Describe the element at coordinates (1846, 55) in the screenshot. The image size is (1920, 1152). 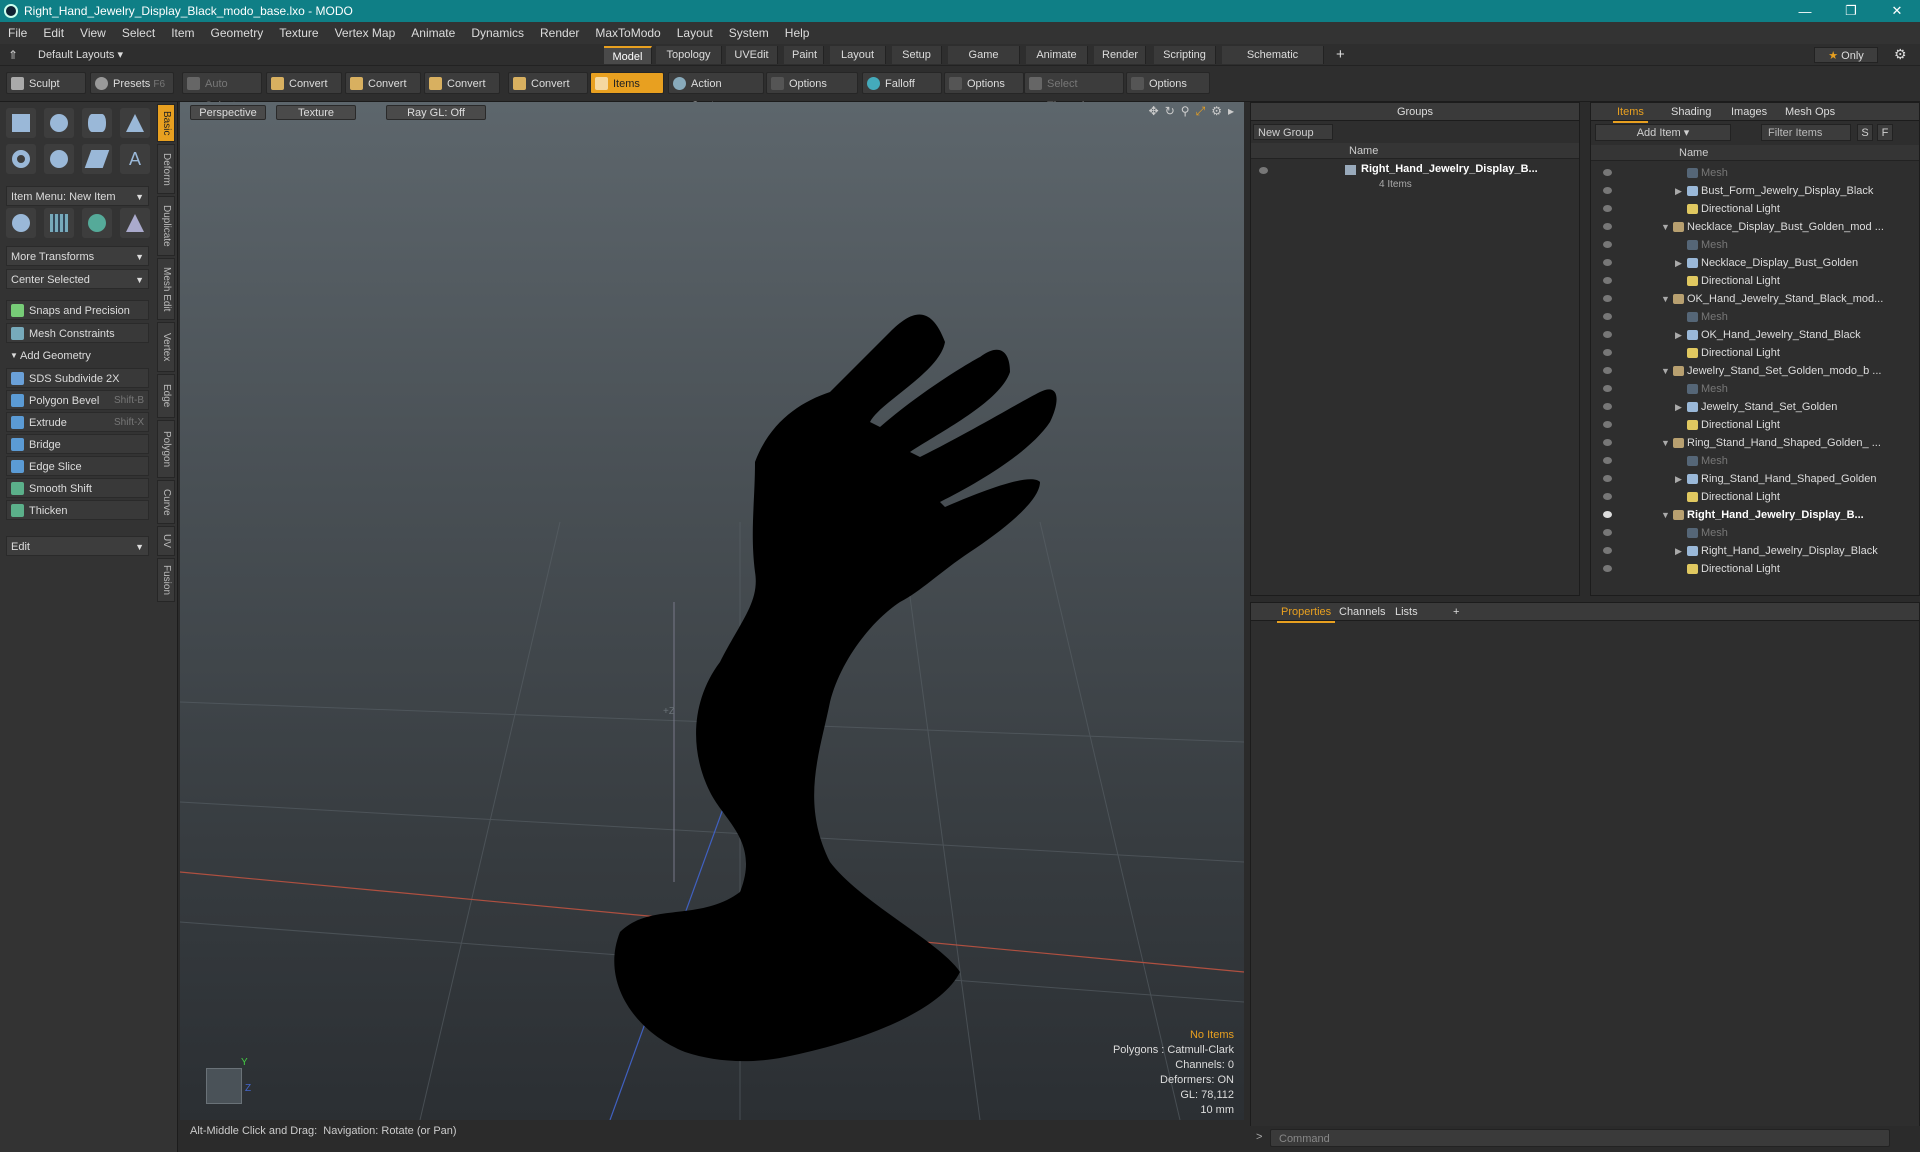
I see `only-button: ★ Only` at that location.